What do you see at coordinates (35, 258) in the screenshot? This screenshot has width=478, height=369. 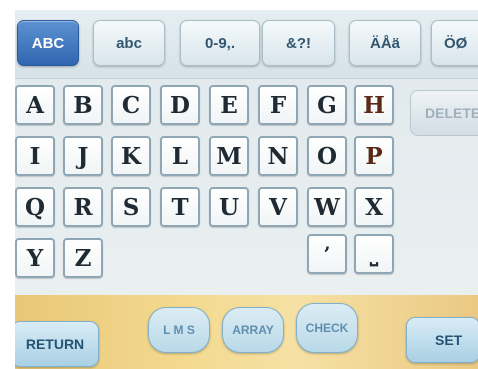 I see `key-y: Y` at bounding box center [35, 258].